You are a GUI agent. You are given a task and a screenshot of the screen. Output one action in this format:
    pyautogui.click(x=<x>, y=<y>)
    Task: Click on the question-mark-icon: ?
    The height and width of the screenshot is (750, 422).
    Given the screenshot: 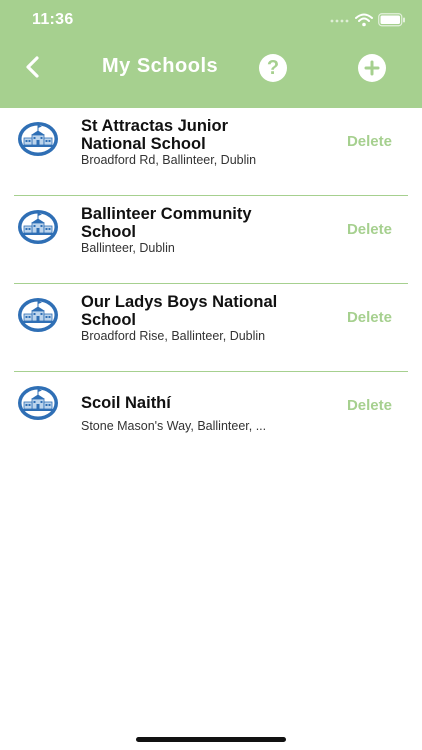 What is the action you would take?
    pyautogui.click(x=273, y=68)
    